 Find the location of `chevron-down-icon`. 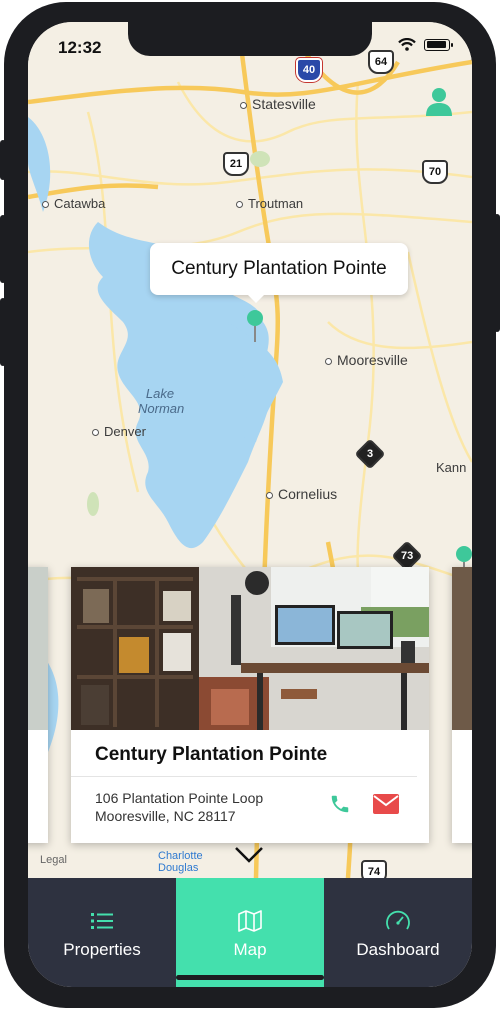

chevron-down-icon is located at coordinates (249, 855).